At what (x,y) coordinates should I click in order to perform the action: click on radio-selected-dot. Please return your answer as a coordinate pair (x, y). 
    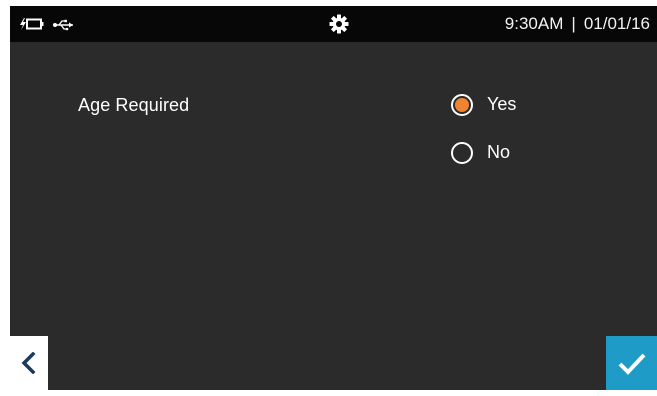
    Looking at the image, I should click on (462, 105).